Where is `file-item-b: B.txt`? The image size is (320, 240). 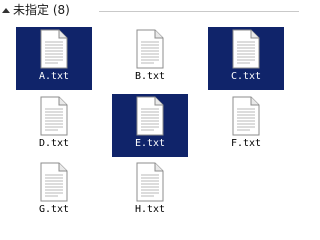 file-item-b: B.txt is located at coordinates (150, 58).